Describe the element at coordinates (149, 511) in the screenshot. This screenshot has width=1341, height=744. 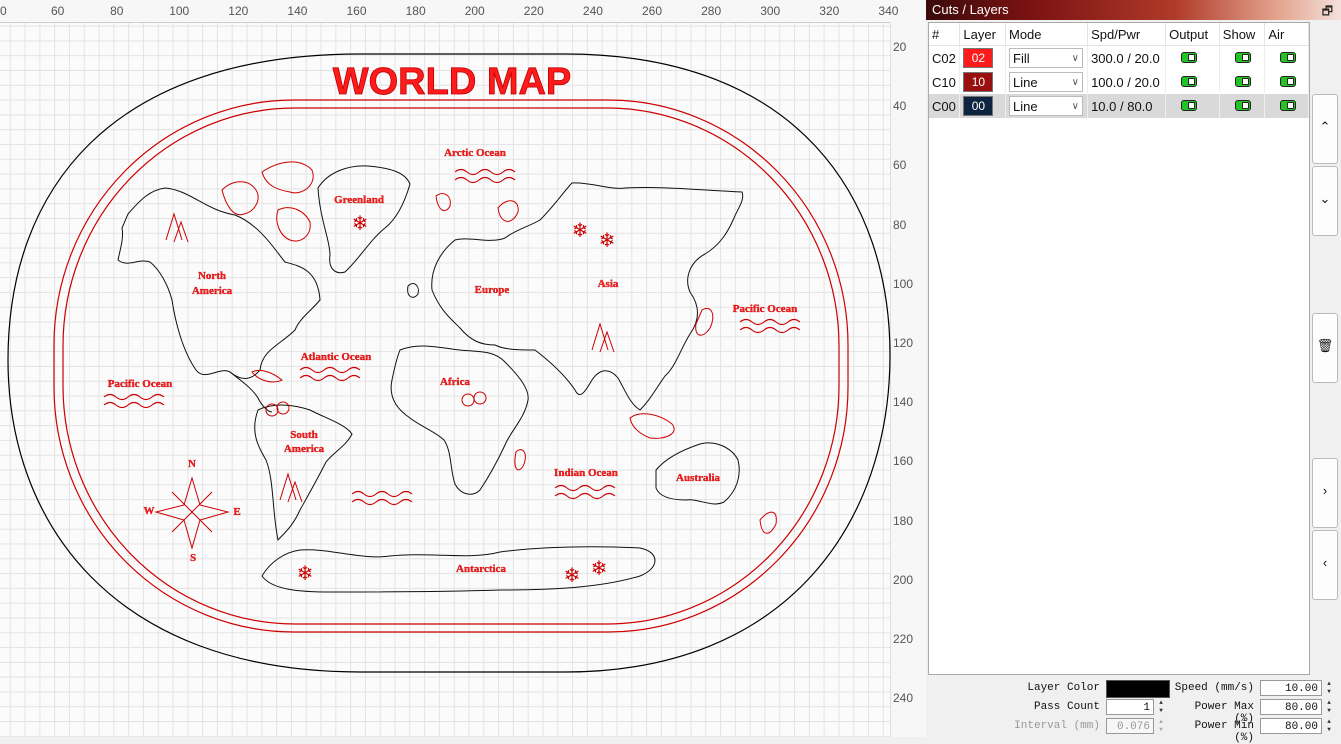
I see `compass-w: W` at that location.